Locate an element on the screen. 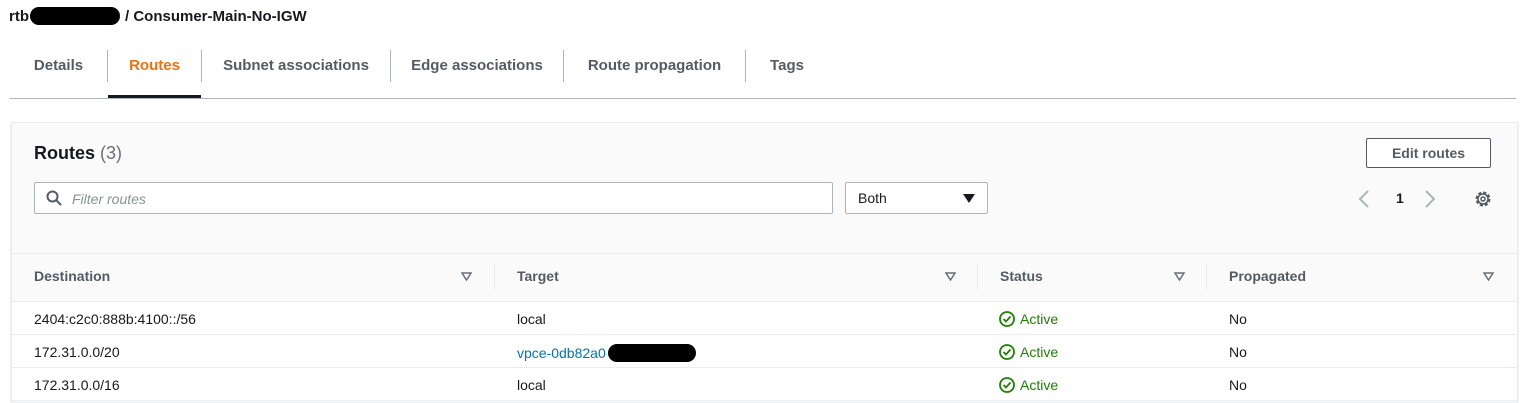  route-target-link: vpce-0db82a0 is located at coordinates (561, 353).